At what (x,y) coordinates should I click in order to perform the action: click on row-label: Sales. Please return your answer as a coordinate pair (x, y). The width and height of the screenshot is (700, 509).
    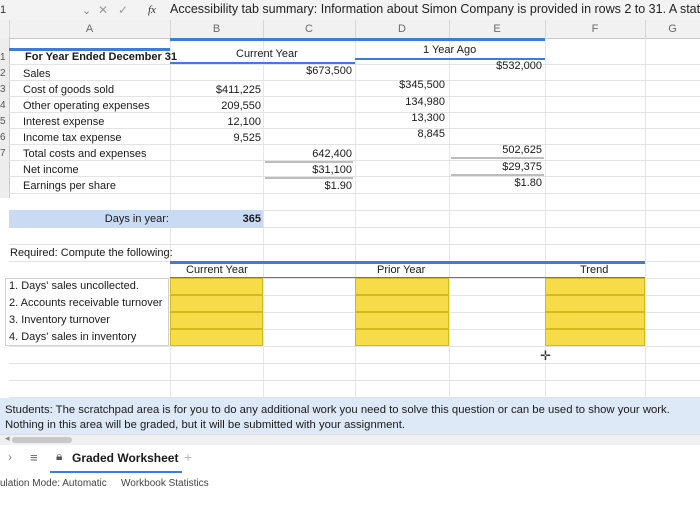
    Looking at the image, I should click on (37, 74).